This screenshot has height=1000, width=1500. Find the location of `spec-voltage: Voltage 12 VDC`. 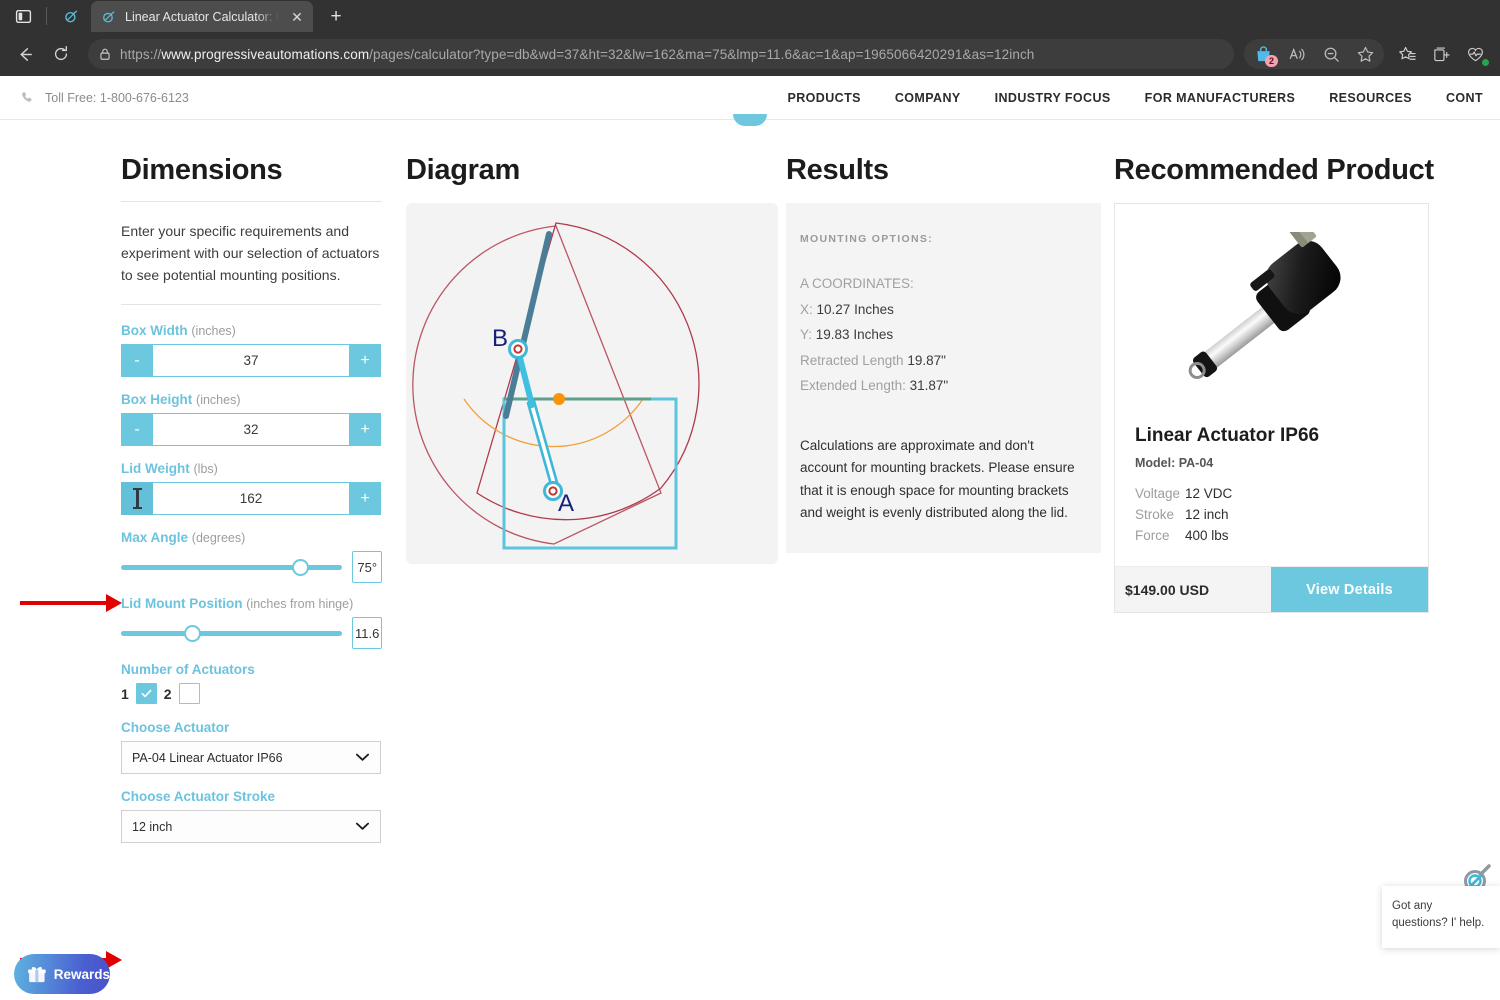

spec-voltage: Voltage 12 VDC is located at coordinates (1184, 493).